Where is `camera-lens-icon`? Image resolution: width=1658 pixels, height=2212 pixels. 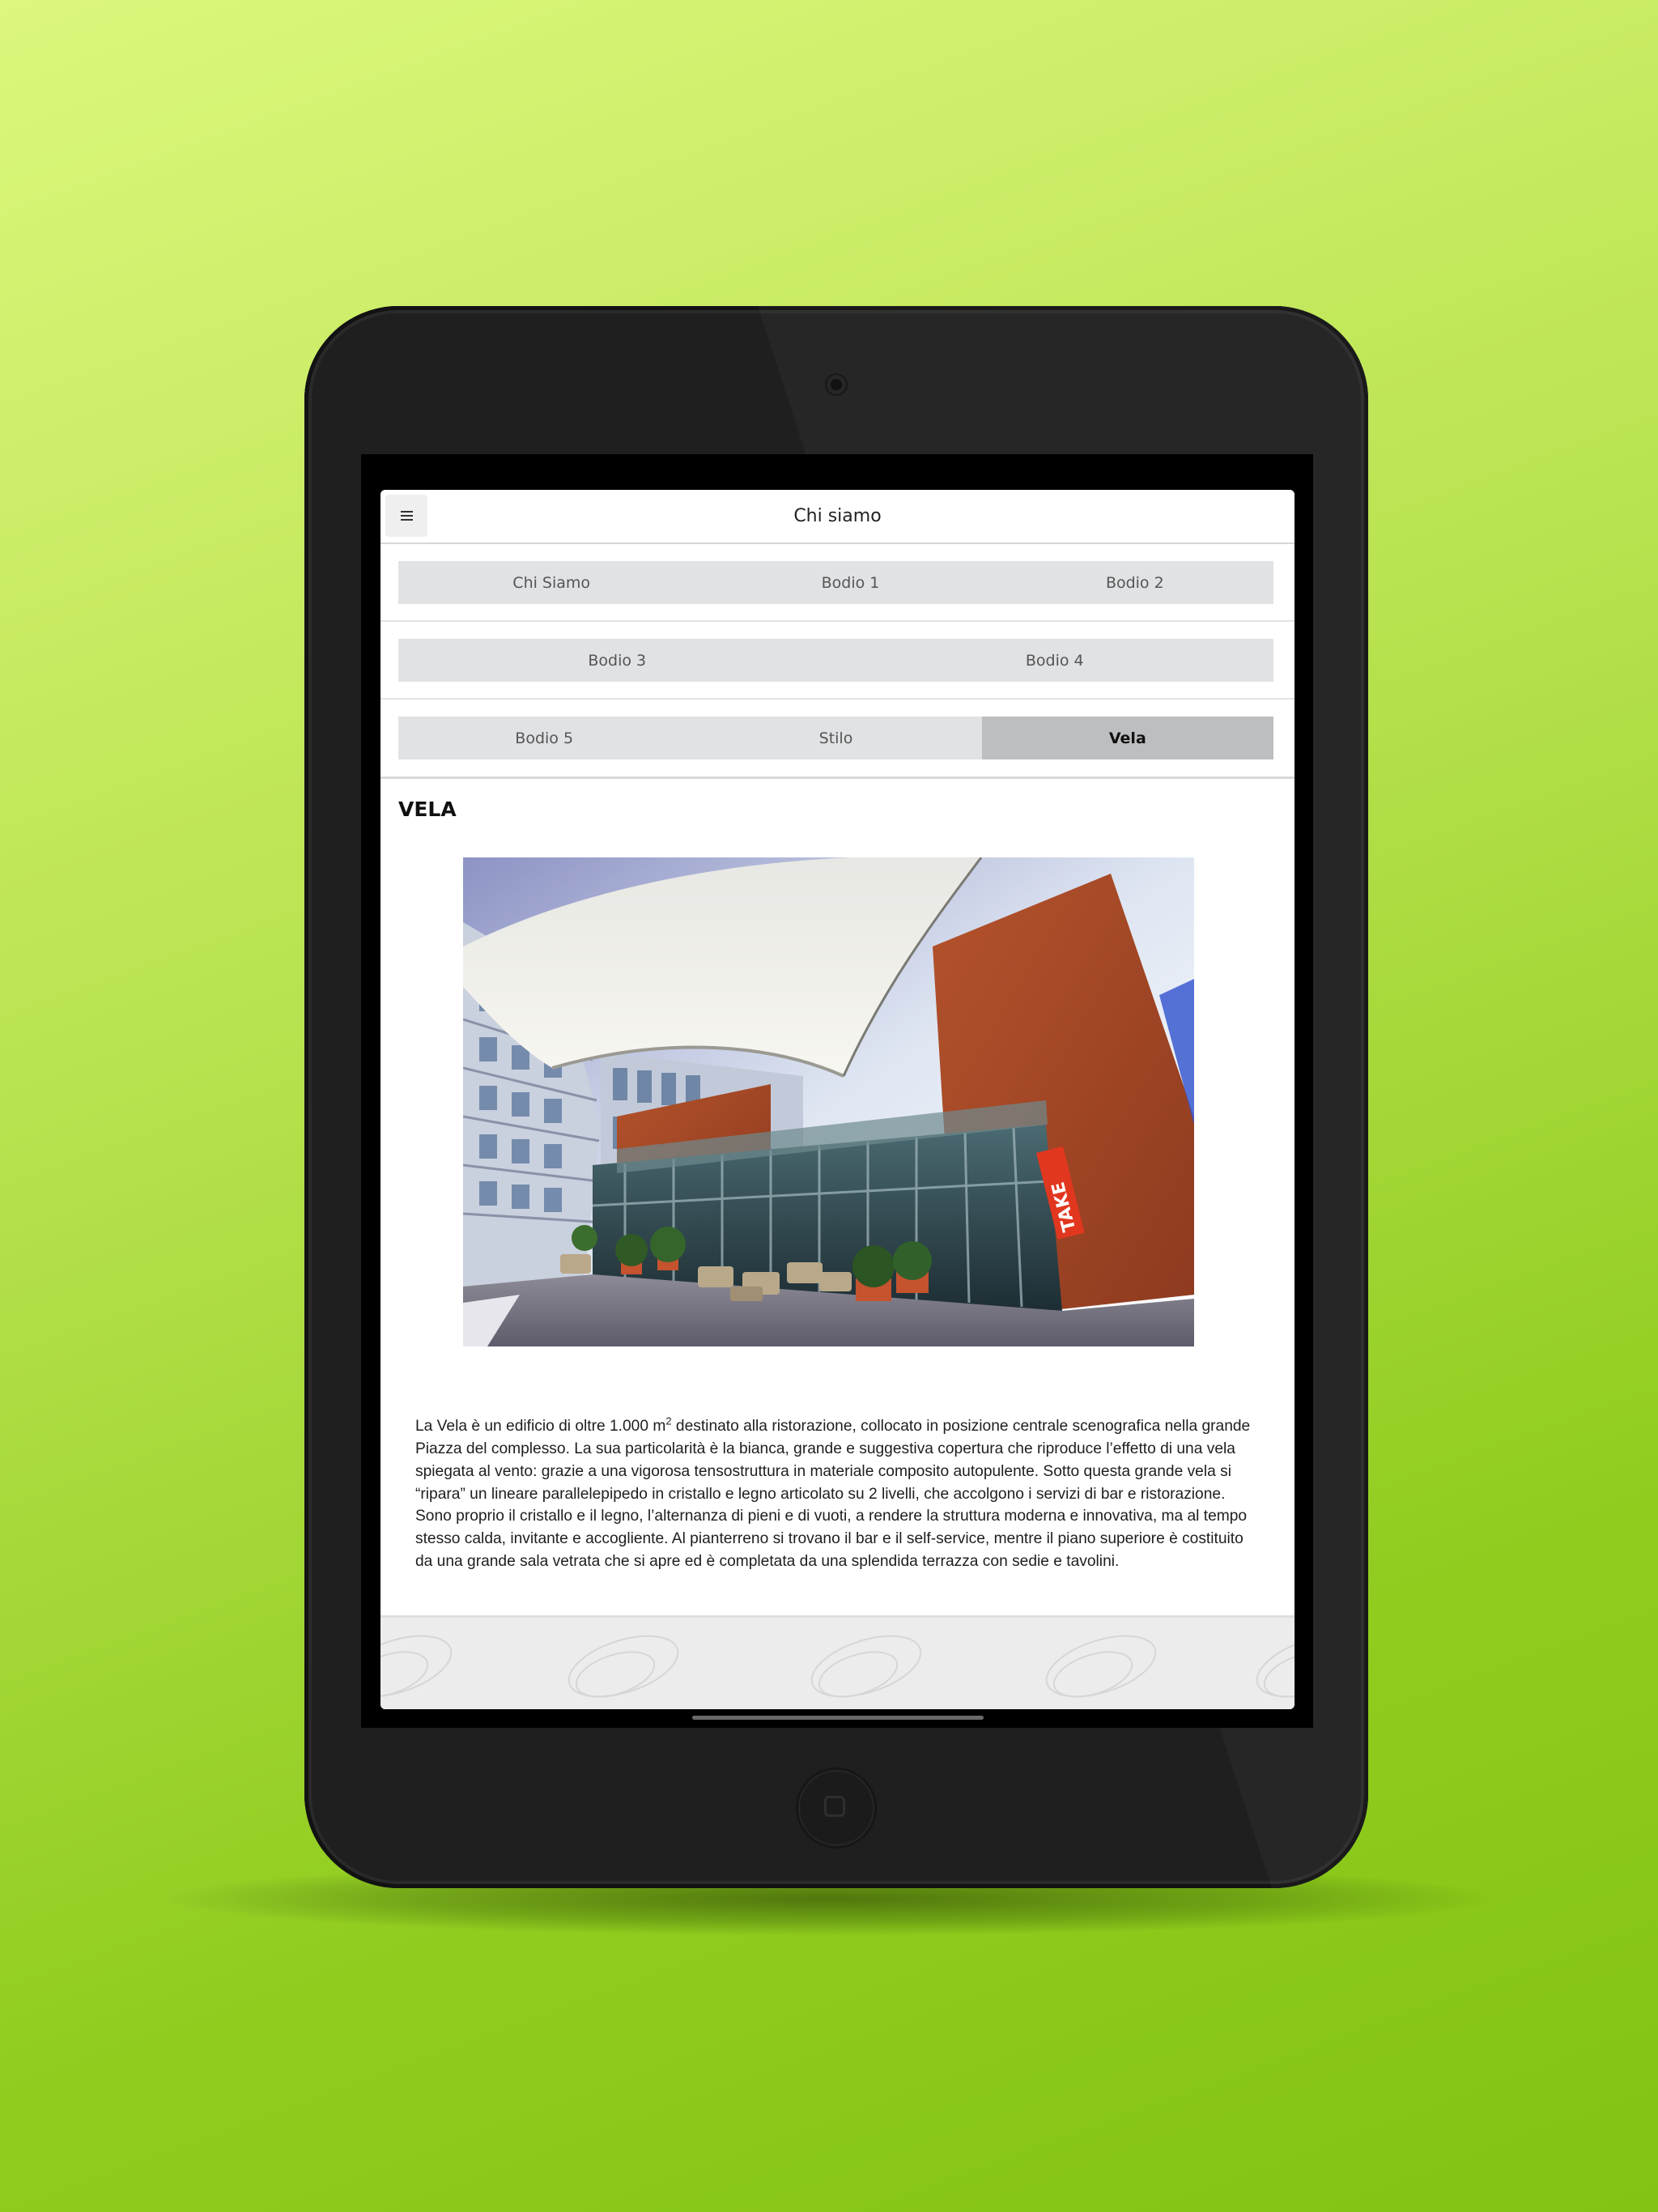 camera-lens-icon is located at coordinates (836, 385).